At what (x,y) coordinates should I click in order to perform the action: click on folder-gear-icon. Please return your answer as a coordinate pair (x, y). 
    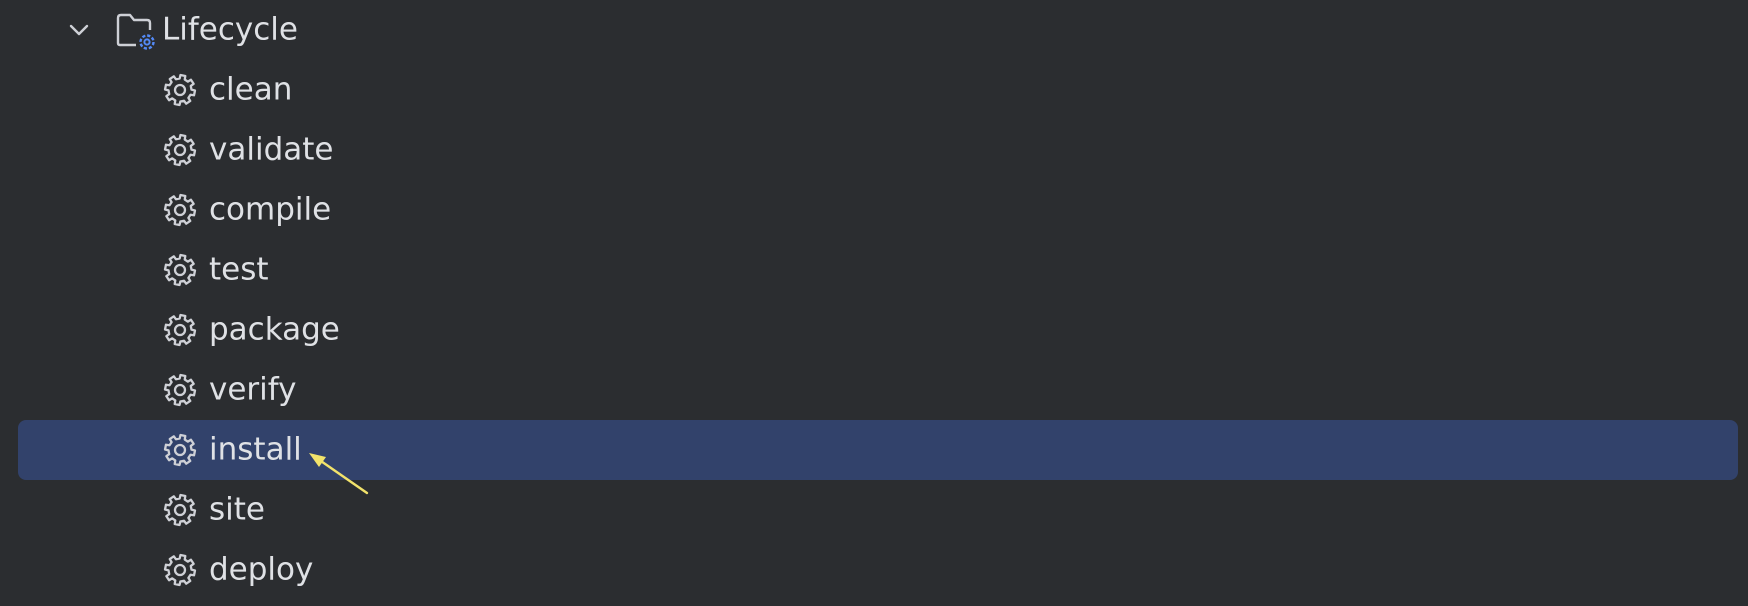
    Looking at the image, I should click on (136, 30).